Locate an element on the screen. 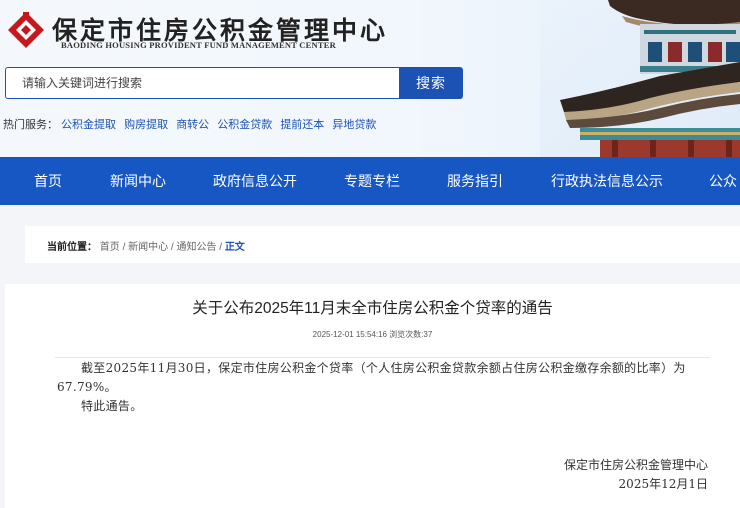 The image size is (740, 508). article-signature: 保定市住房公积金管理中心 is located at coordinates (635, 465).